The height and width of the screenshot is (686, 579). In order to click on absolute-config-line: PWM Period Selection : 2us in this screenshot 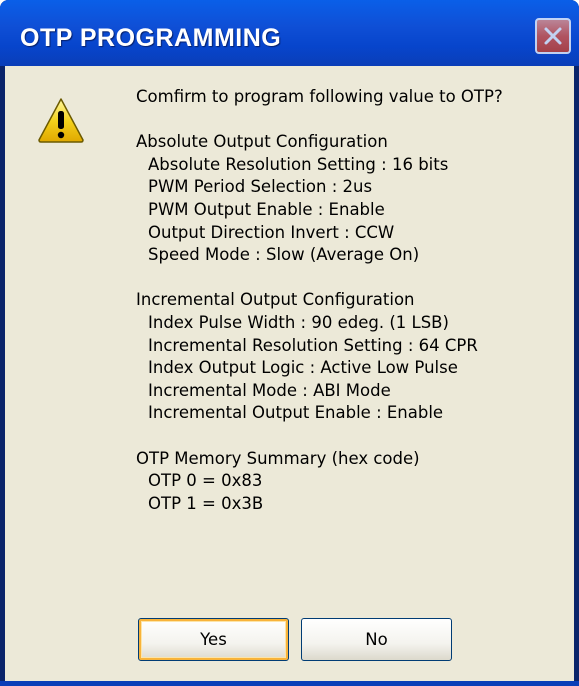, I will do `click(260, 187)`.